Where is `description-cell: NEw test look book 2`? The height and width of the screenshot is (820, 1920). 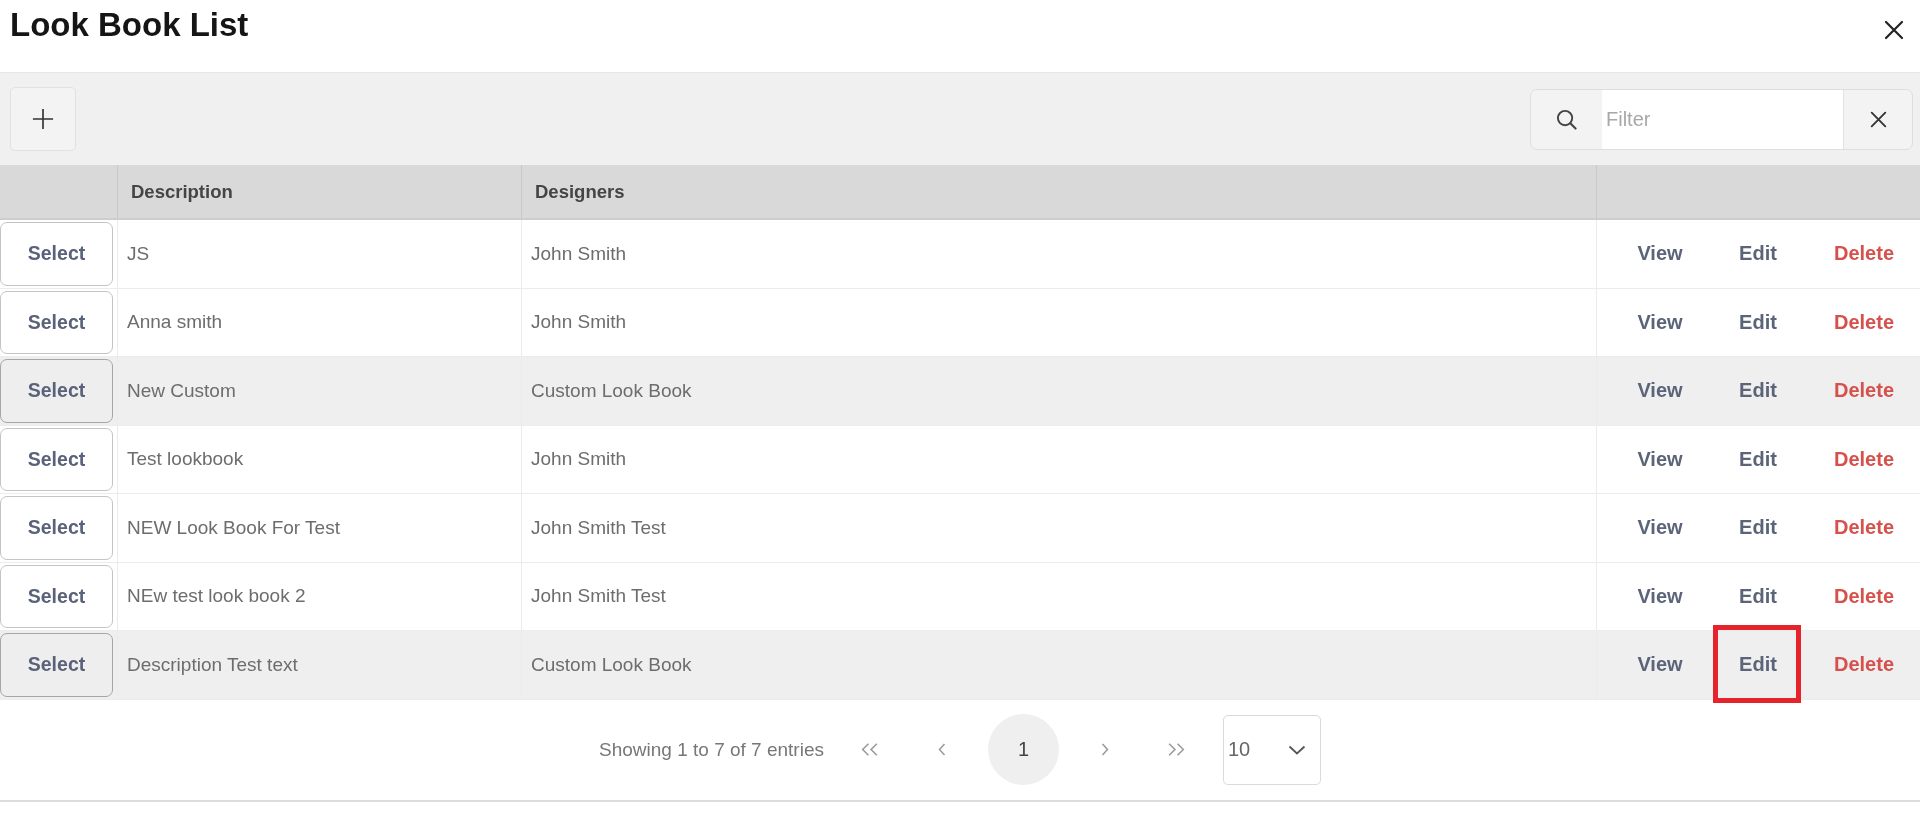
description-cell: NEw test look book 2 is located at coordinates (320, 596).